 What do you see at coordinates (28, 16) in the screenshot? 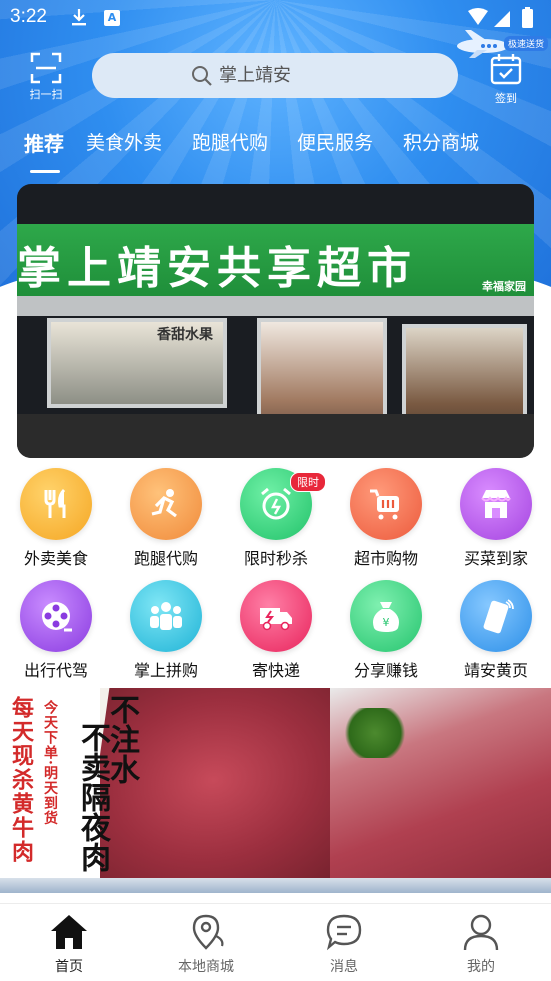
I see `status-time: 3:22` at bounding box center [28, 16].